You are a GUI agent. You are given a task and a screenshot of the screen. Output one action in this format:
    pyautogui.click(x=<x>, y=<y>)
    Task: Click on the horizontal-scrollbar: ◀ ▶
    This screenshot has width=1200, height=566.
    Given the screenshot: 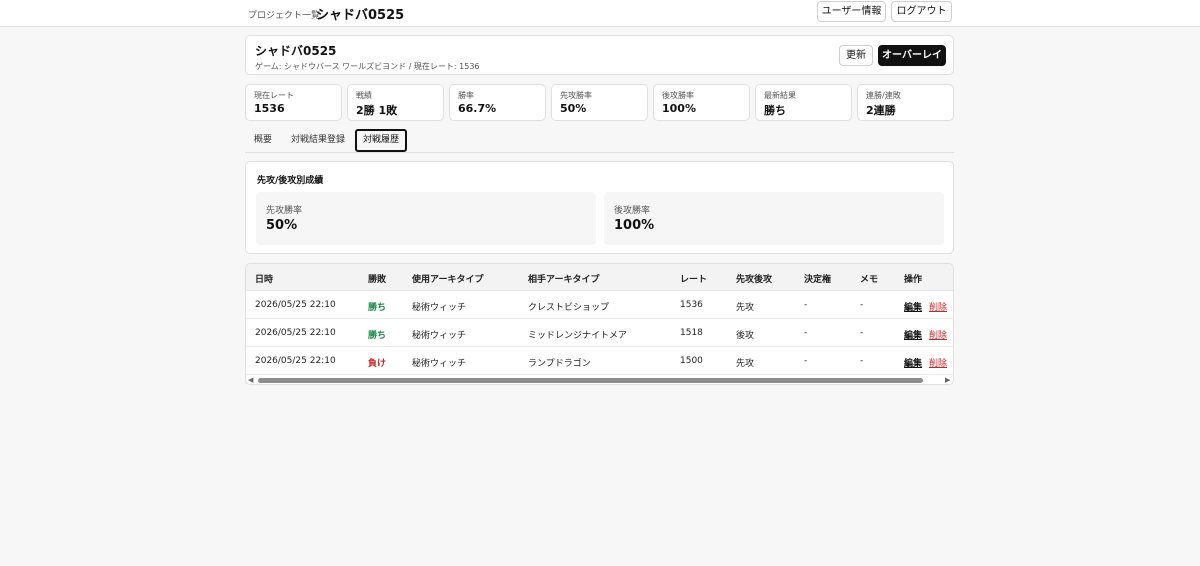 What is the action you would take?
    pyautogui.click(x=599, y=380)
    